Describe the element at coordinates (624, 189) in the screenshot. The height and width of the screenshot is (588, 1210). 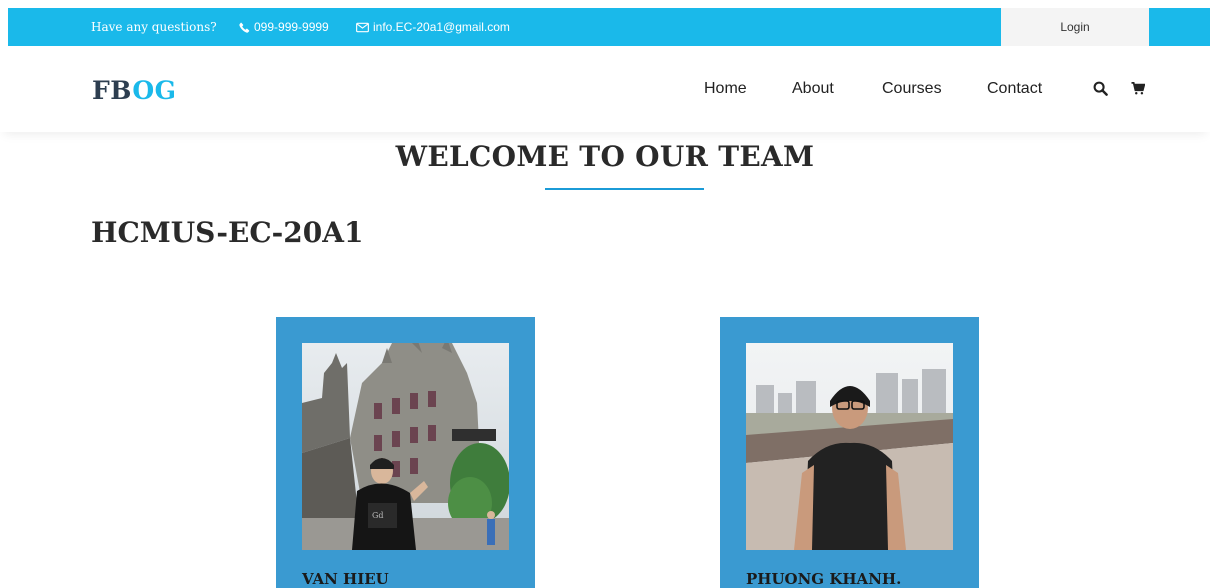
I see `title-divider` at that location.